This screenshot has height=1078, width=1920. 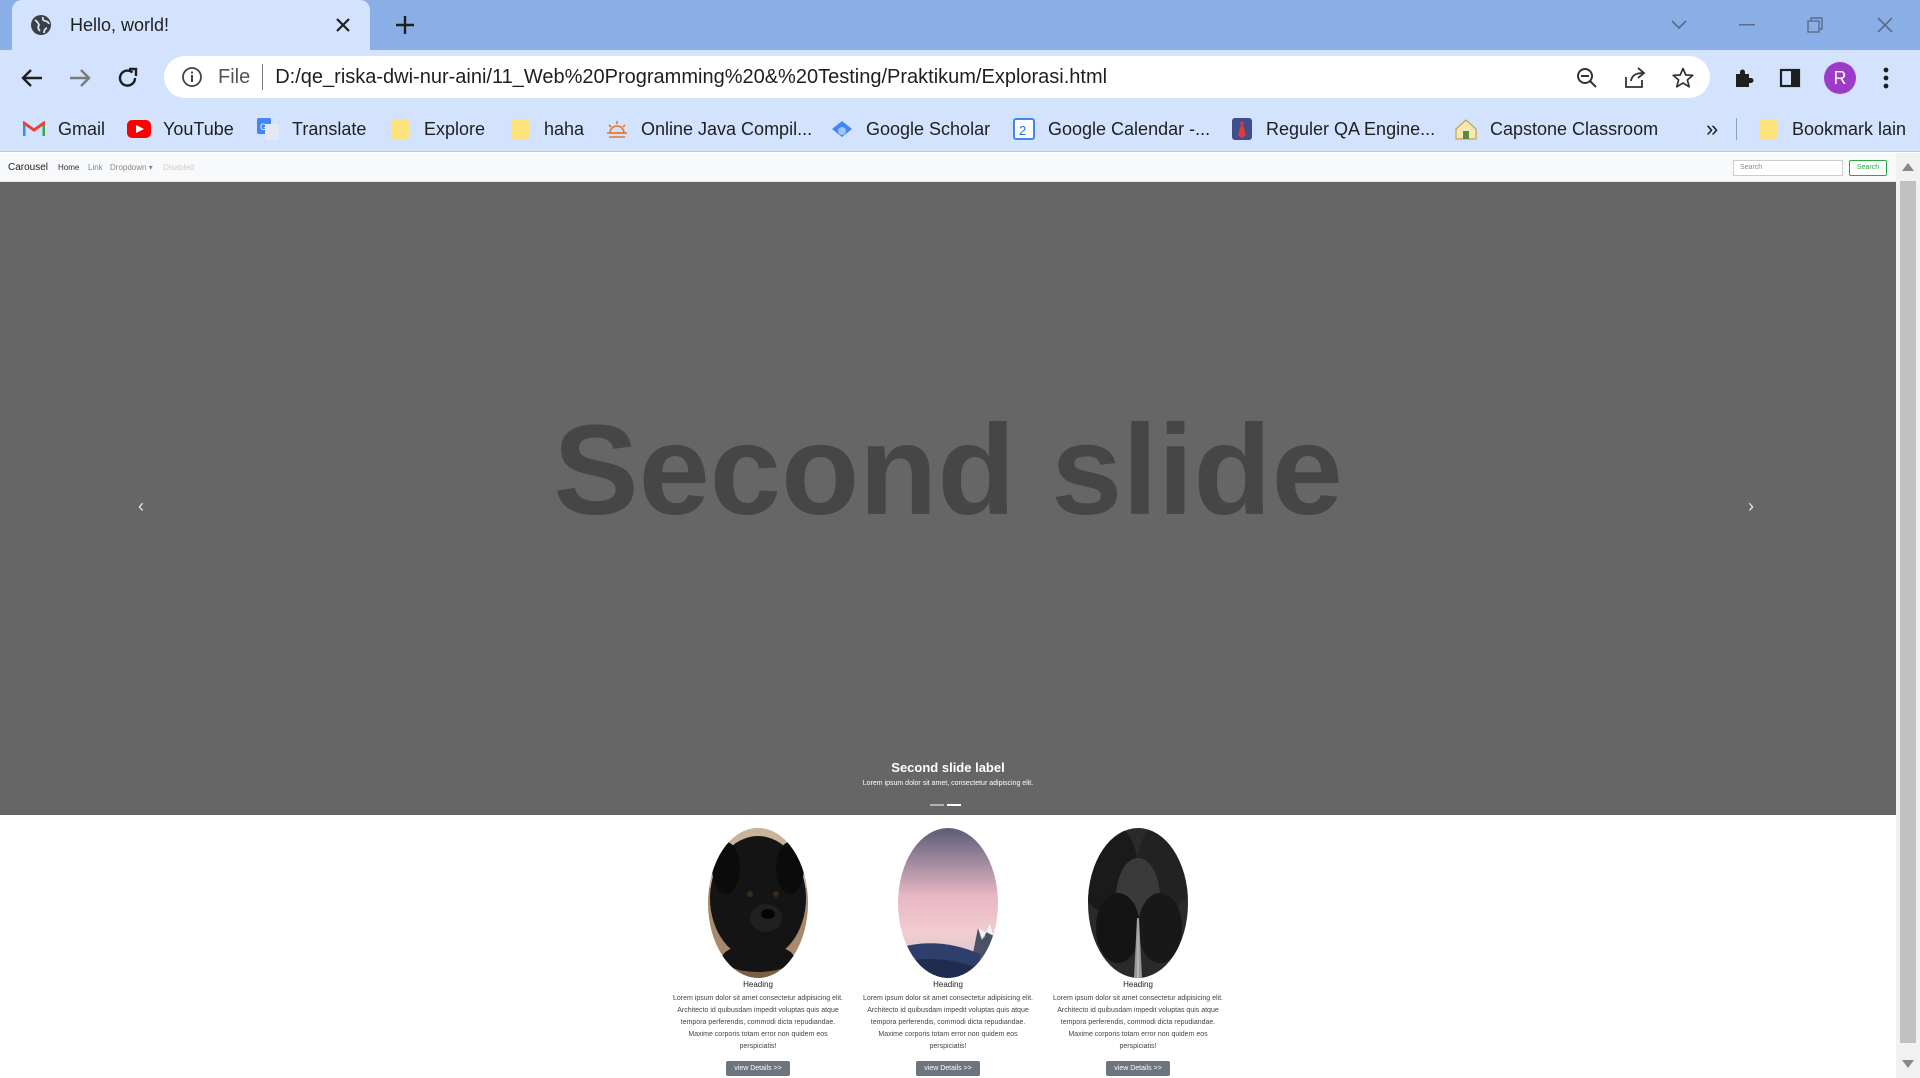 I want to click on side-panel-icon, so click(x=1790, y=78).